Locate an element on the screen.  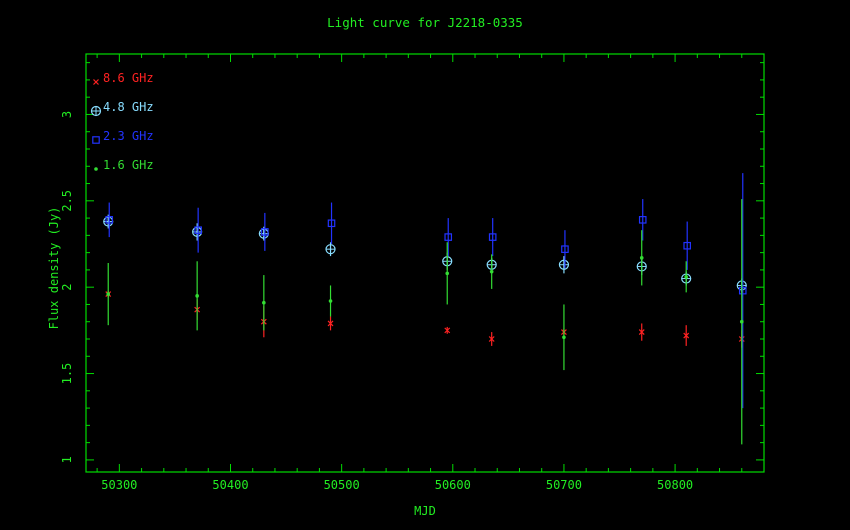
y-tick-label: 2.5 is located at coordinates (67, 201).